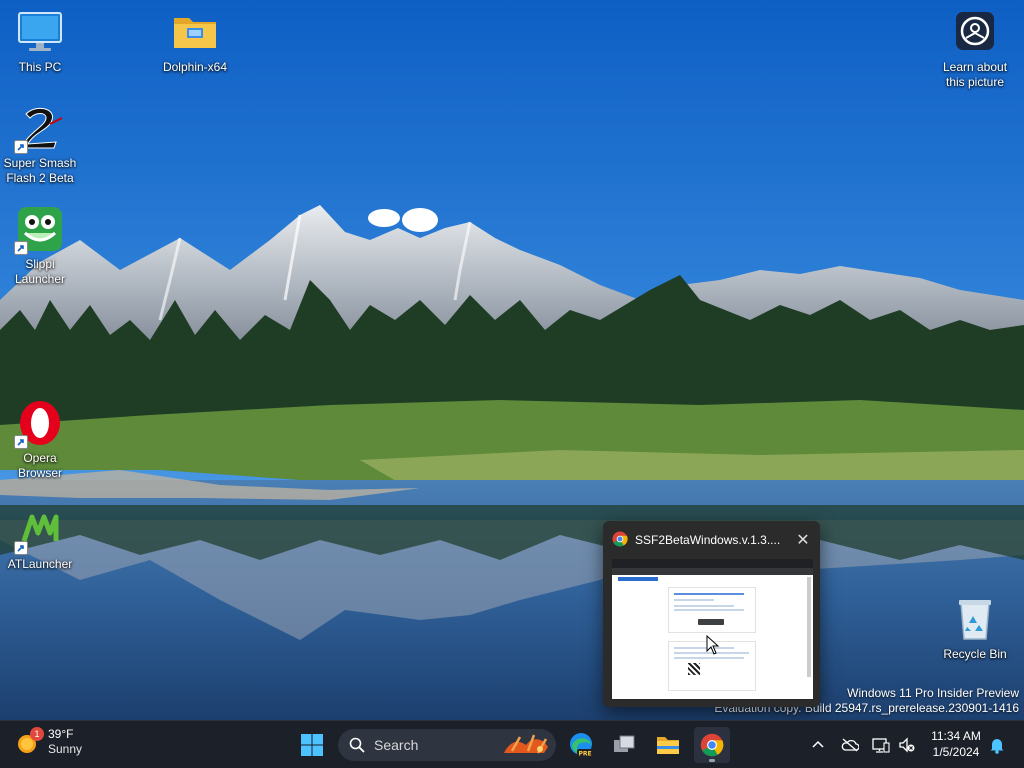 Image resolution: width=1024 pixels, height=768 pixels. Describe the element at coordinates (712, 629) in the screenshot. I see `preview-thumbnail` at that location.